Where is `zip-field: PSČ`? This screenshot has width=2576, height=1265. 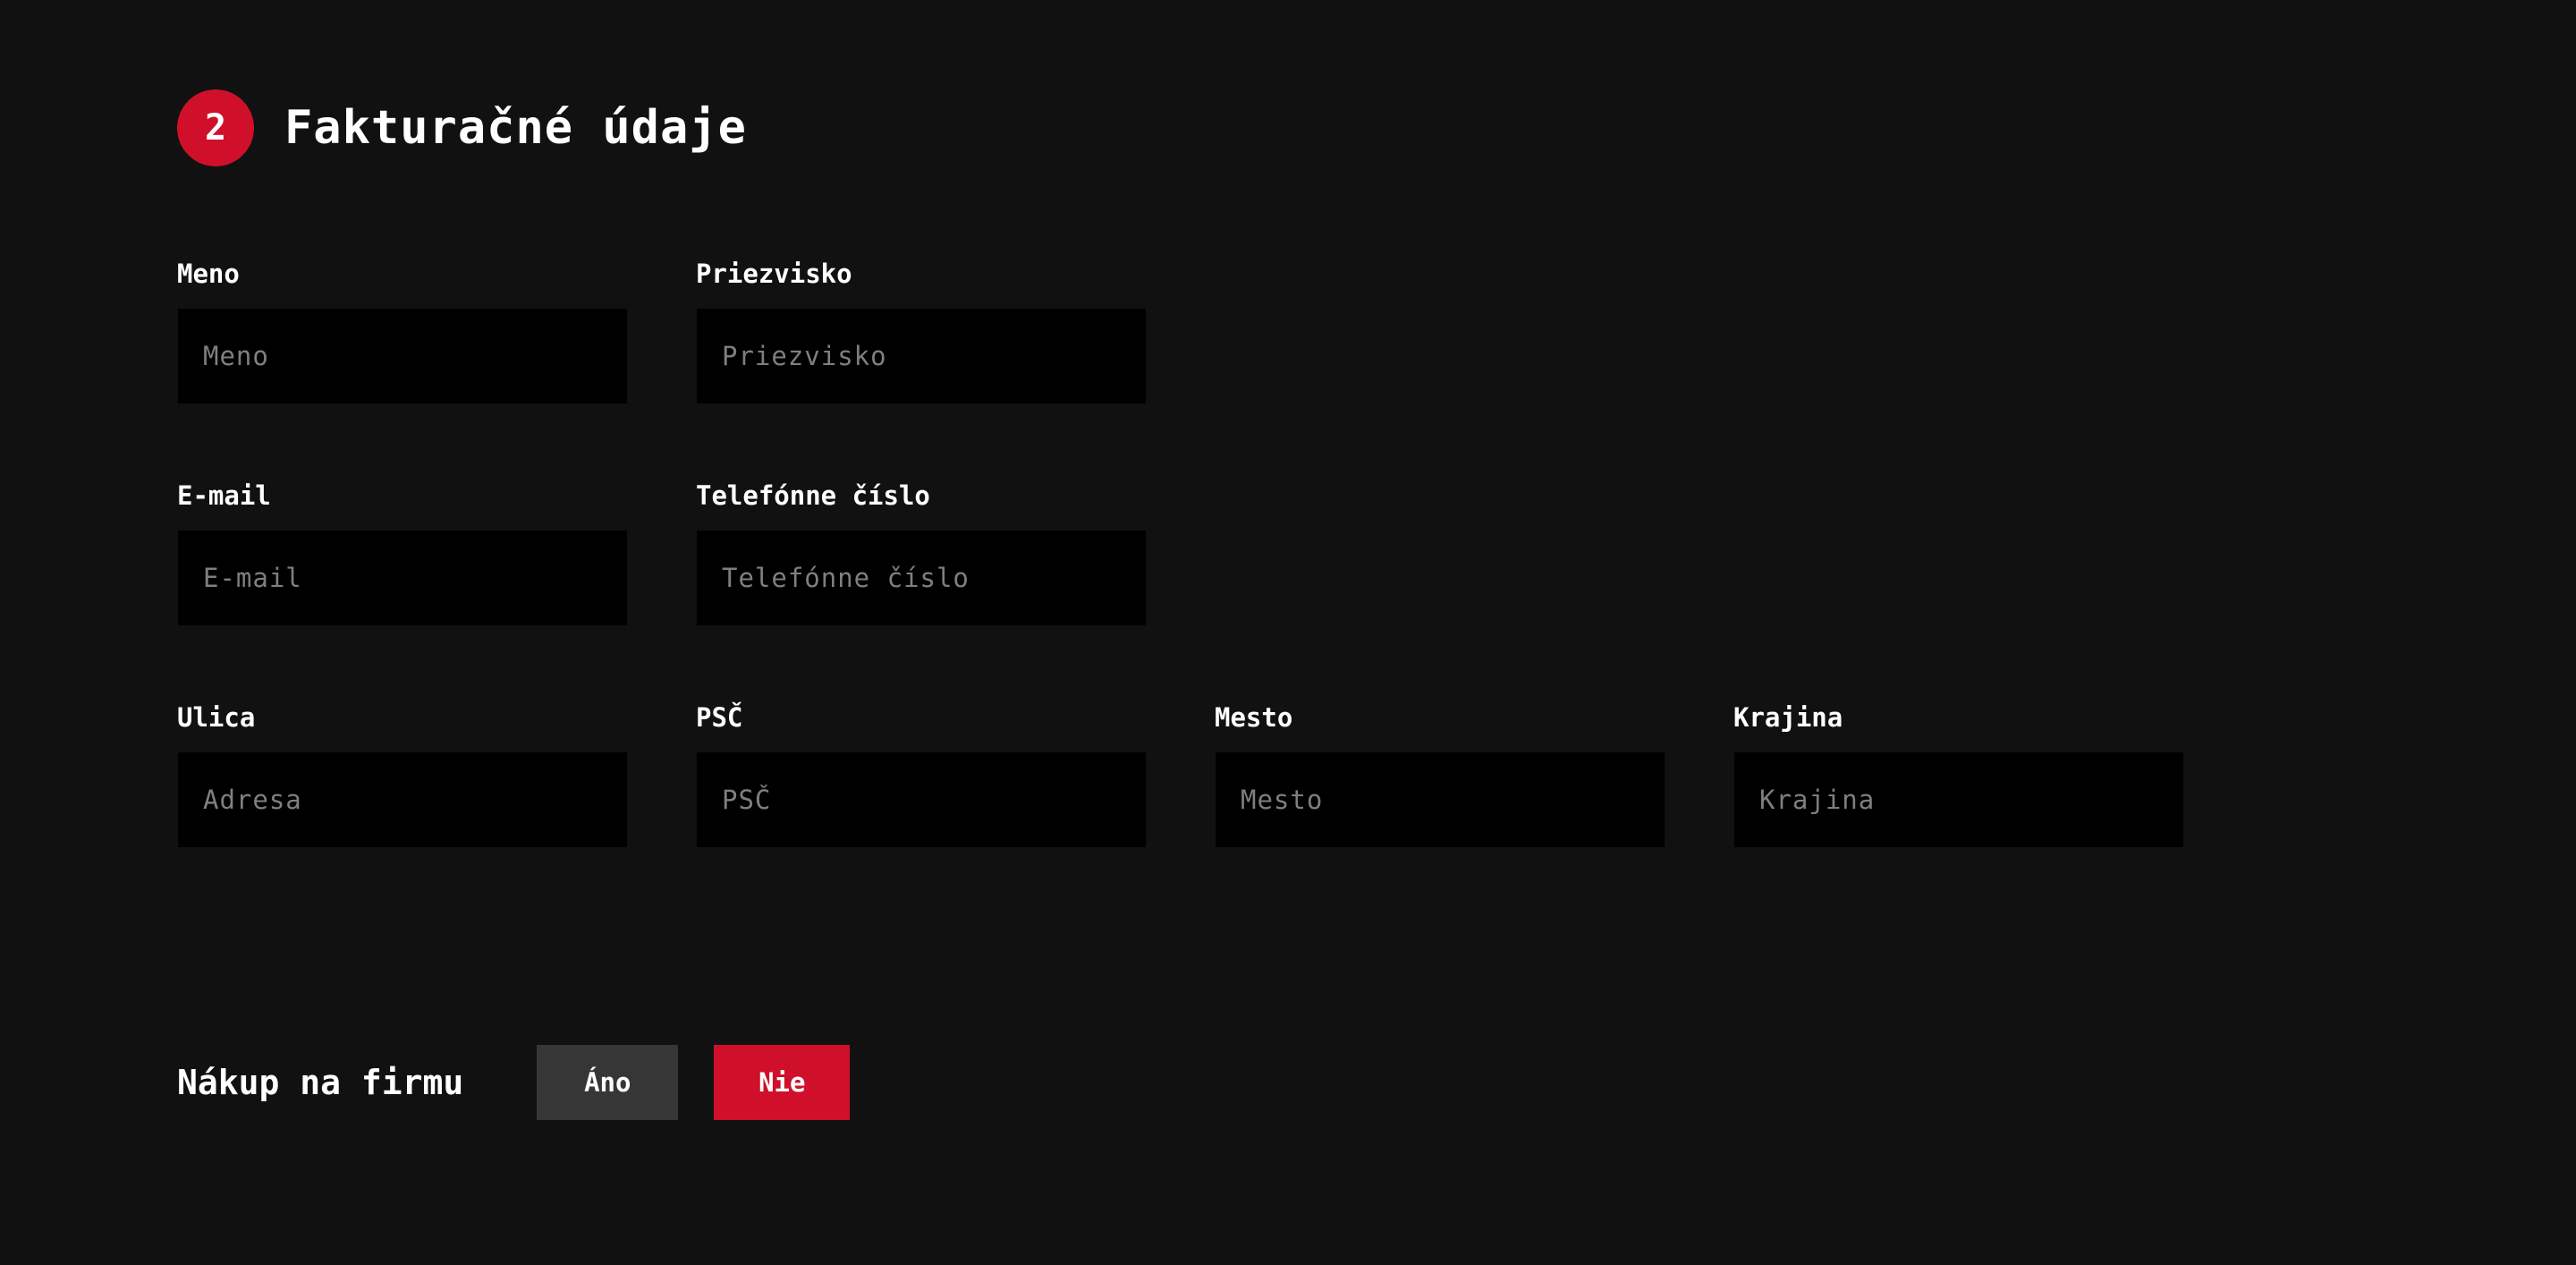
zip-field: PSČ is located at coordinates (921, 774).